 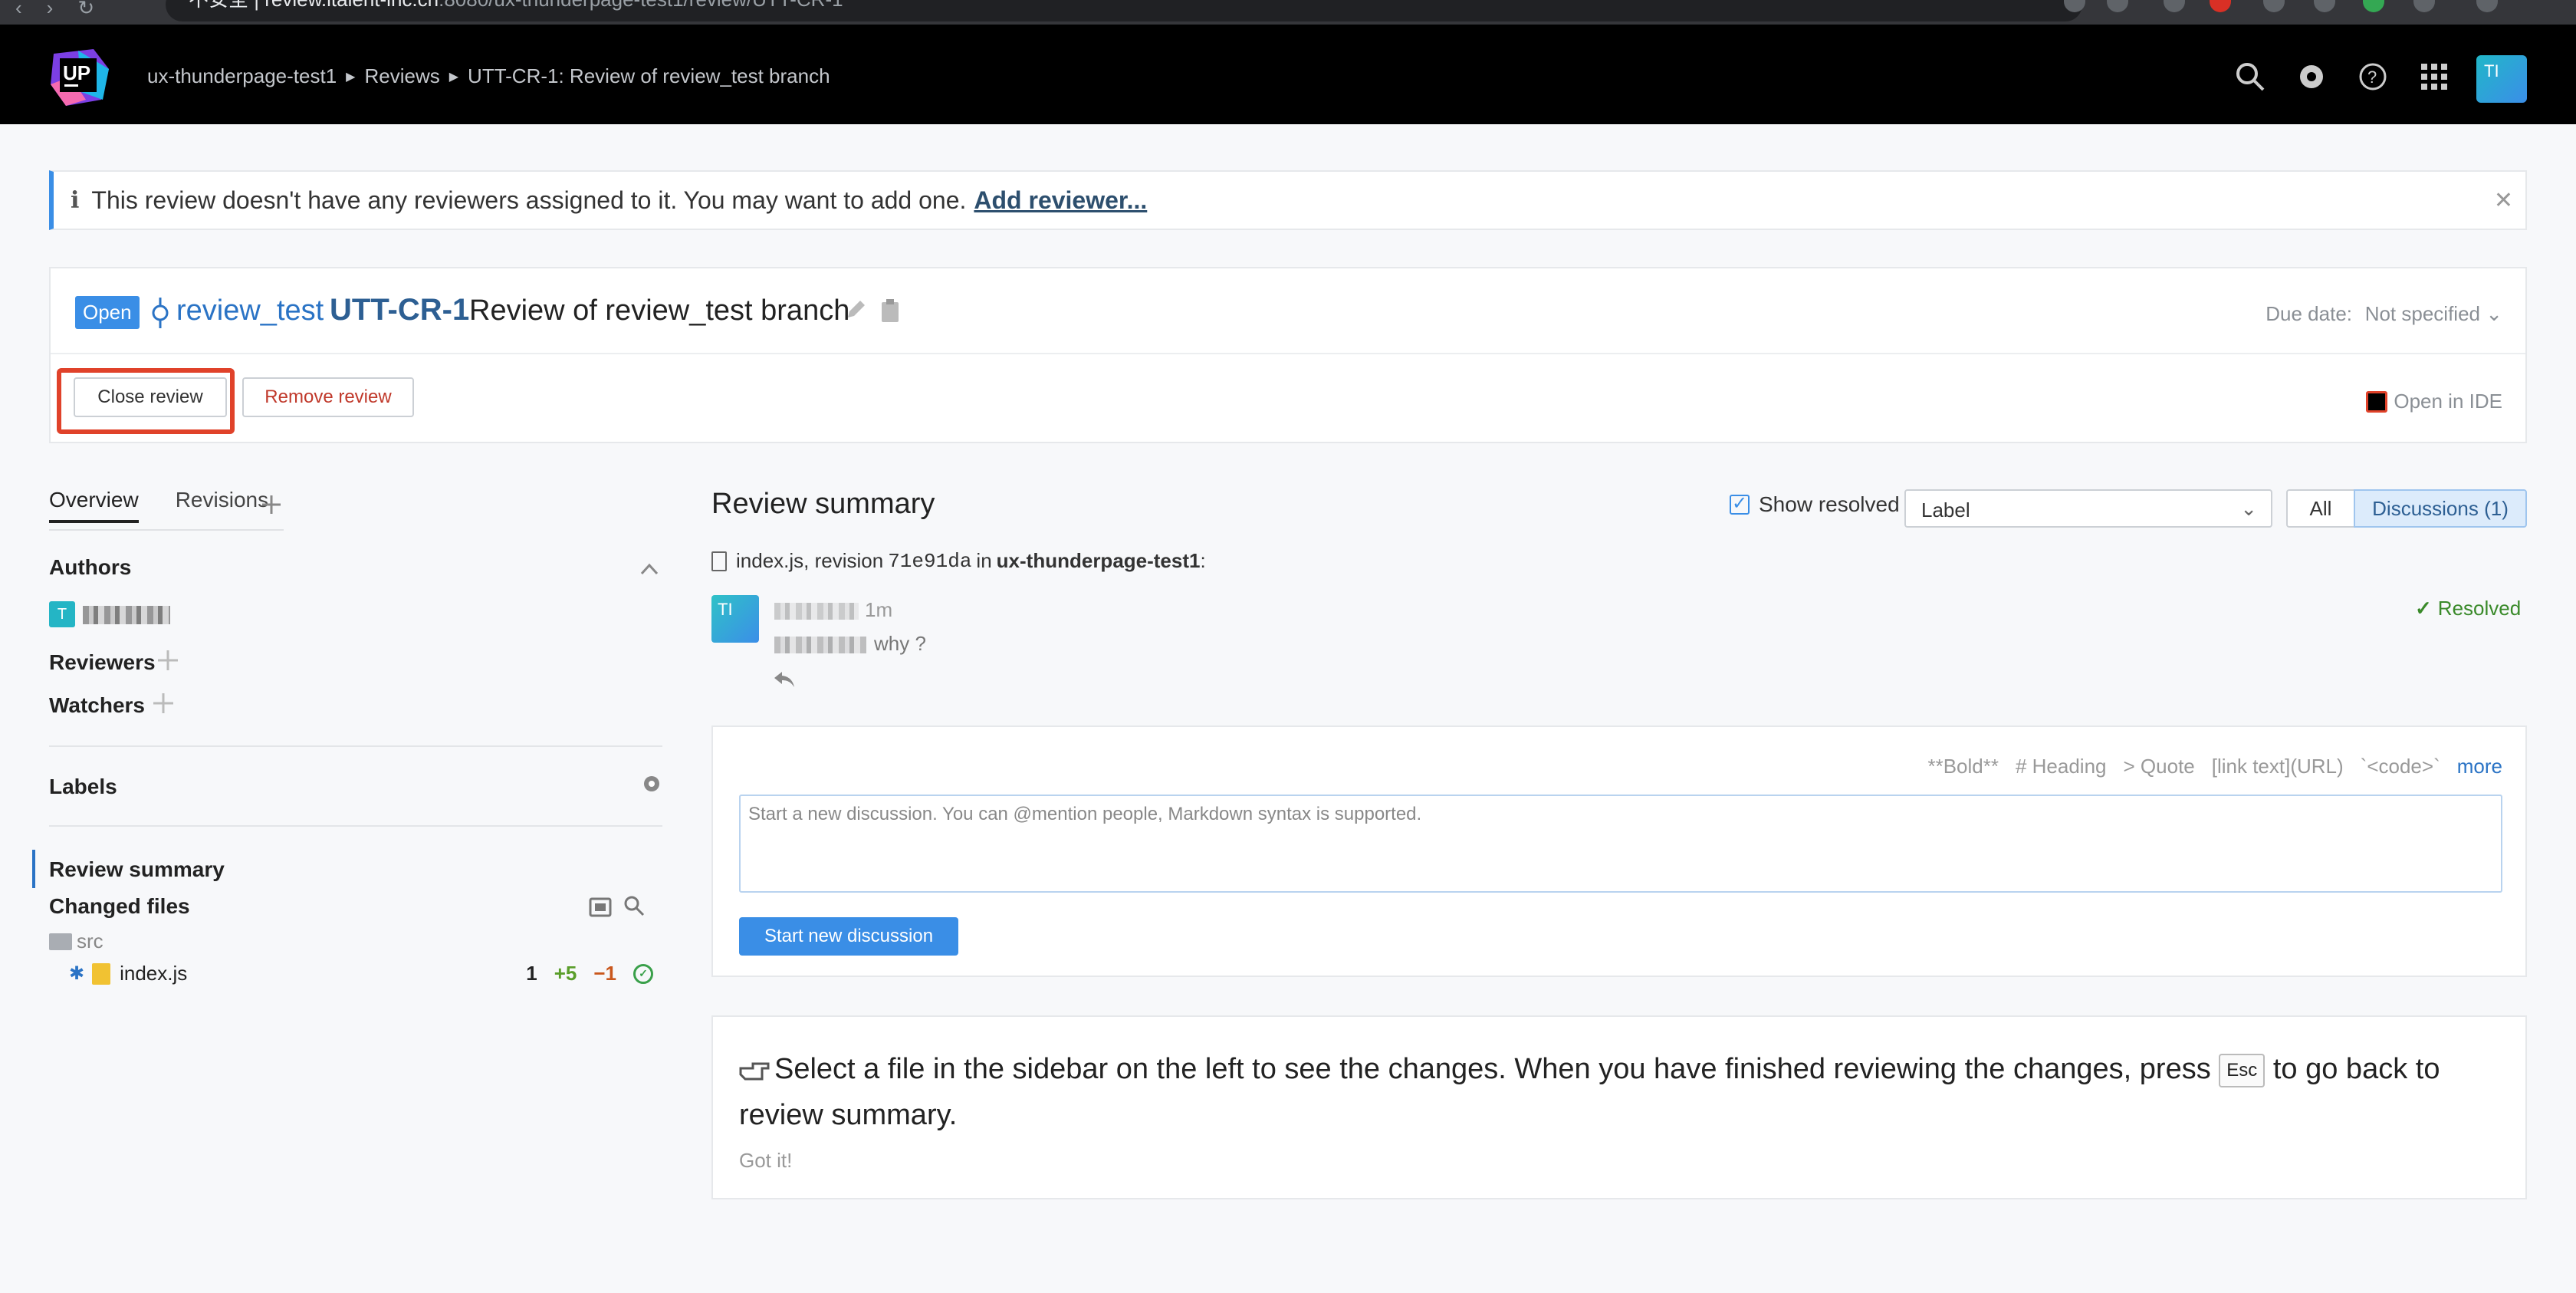 What do you see at coordinates (809, 561) in the screenshot?
I see `file-ref-file: index.js, revision` at bounding box center [809, 561].